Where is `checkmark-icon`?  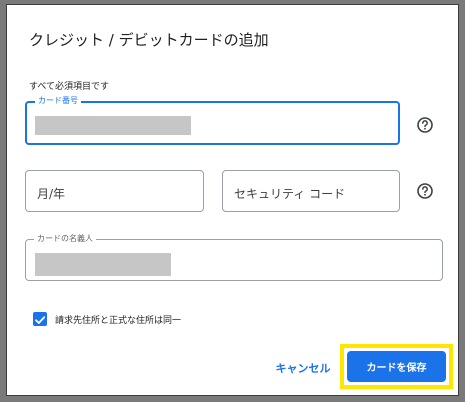 checkmark-icon is located at coordinates (40, 320).